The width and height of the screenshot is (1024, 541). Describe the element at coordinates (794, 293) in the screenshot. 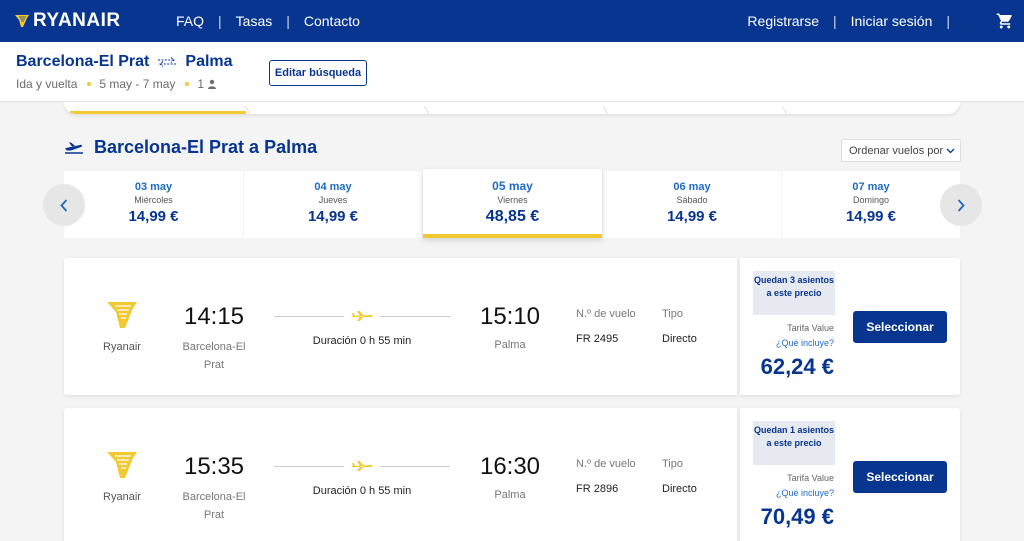

I see `seats-left-badge: Quedan 3 asientos a este precio` at that location.